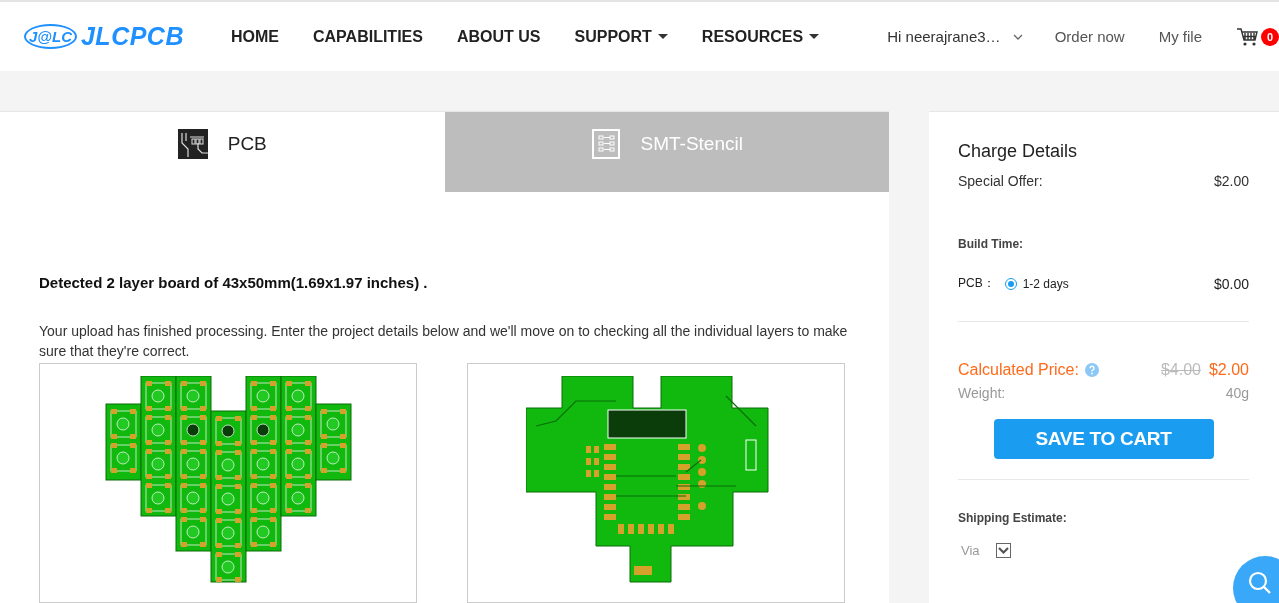 The width and height of the screenshot is (1279, 603). What do you see at coordinates (498, 36) in the screenshot?
I see `nav-link: ABOUT US` at bounding box center [498, 36].